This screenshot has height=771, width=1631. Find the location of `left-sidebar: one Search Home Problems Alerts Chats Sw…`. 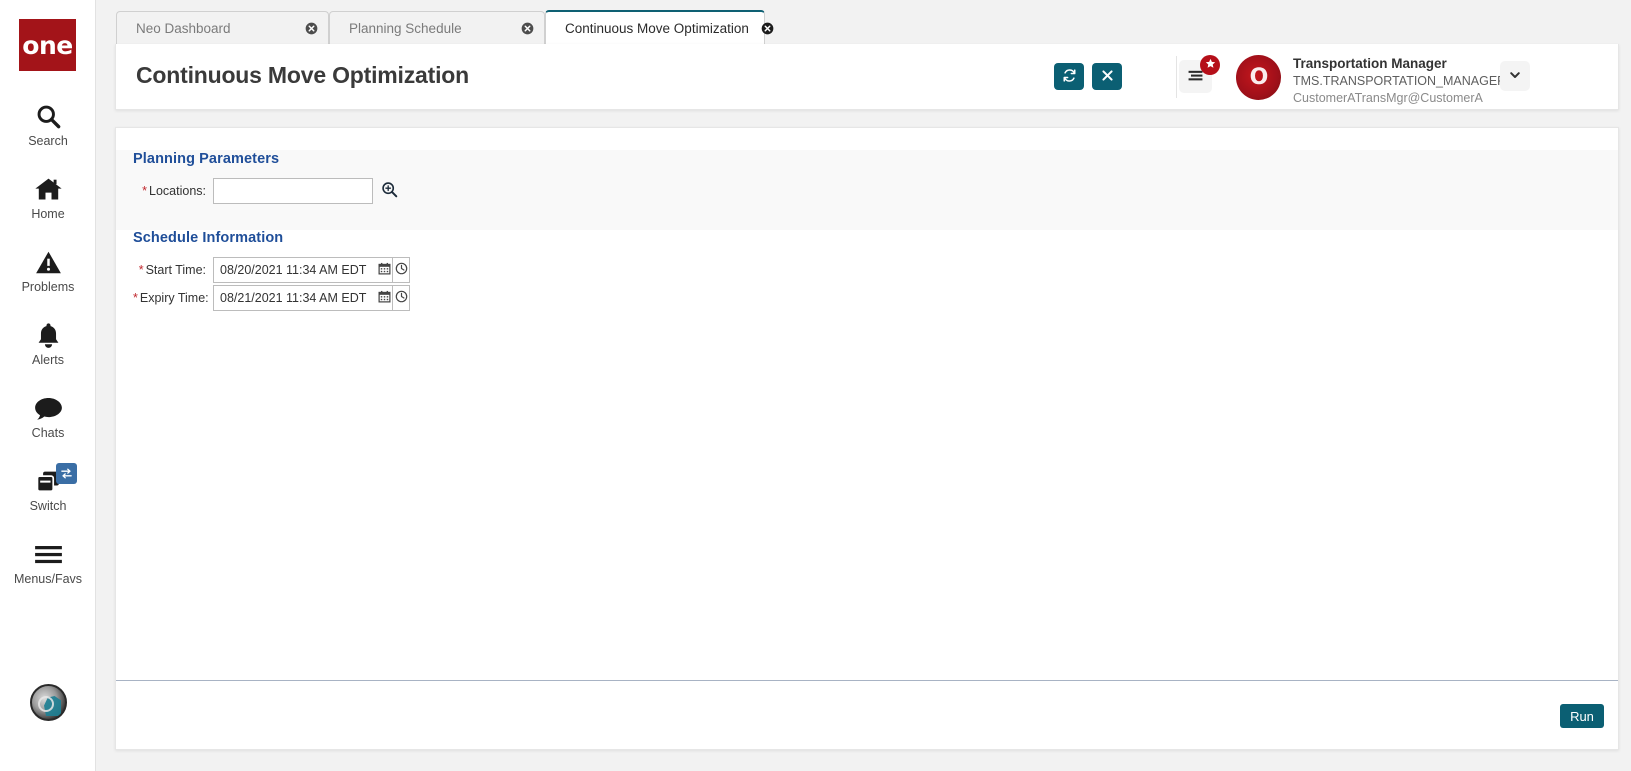

left-sidebar: one Search Home Problems Alerts Chats Sw… is located at coordinates (48, 385).